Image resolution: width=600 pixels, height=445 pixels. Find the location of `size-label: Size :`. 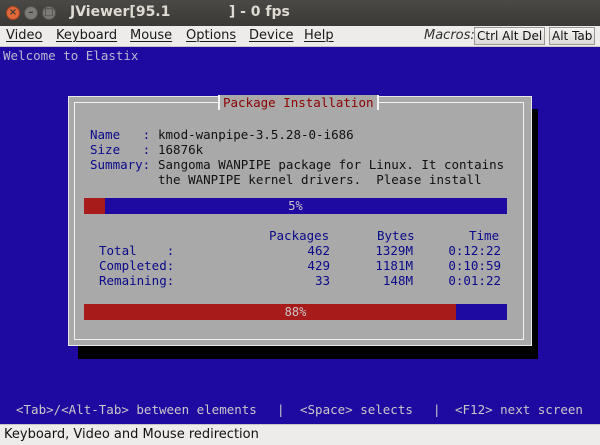

size-label: Size : is located at coordinates (120, 149).